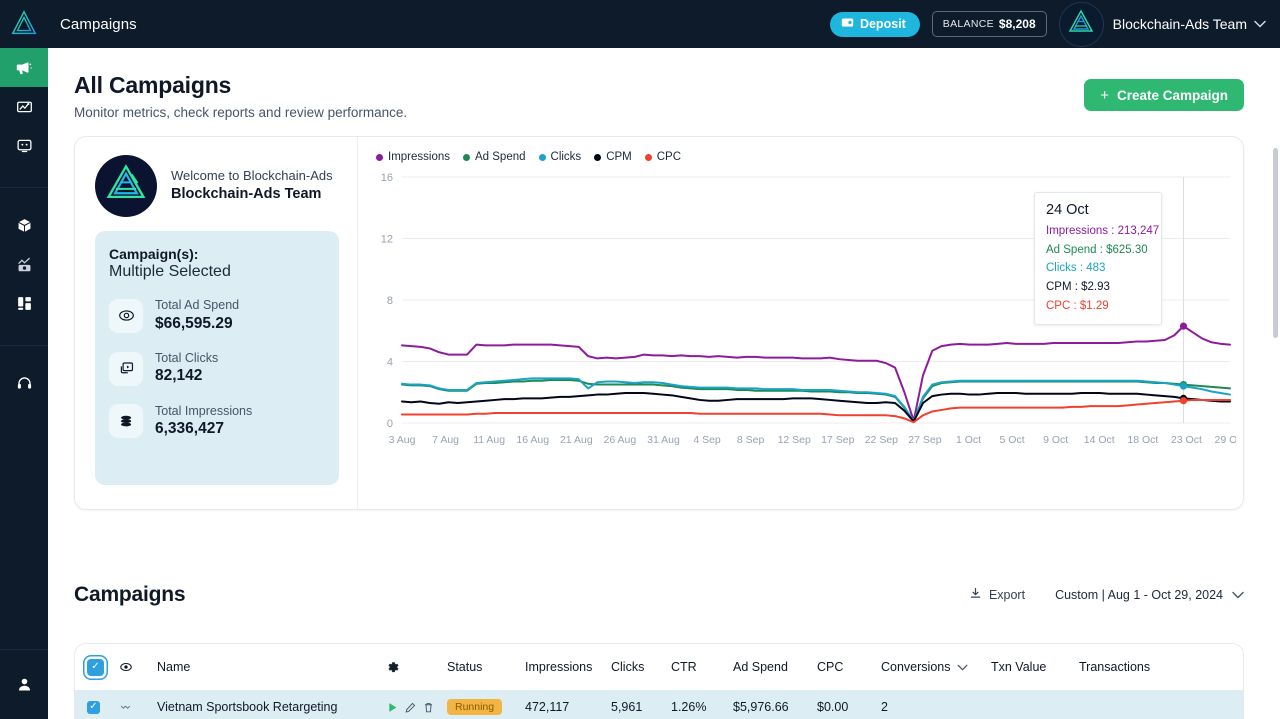 The width and height of the screenshot is (1280, 719). What do you see at coordinates (669, 157) in the screenshot?
I see `legend-label: CPC` at bounding box center [669, 157].